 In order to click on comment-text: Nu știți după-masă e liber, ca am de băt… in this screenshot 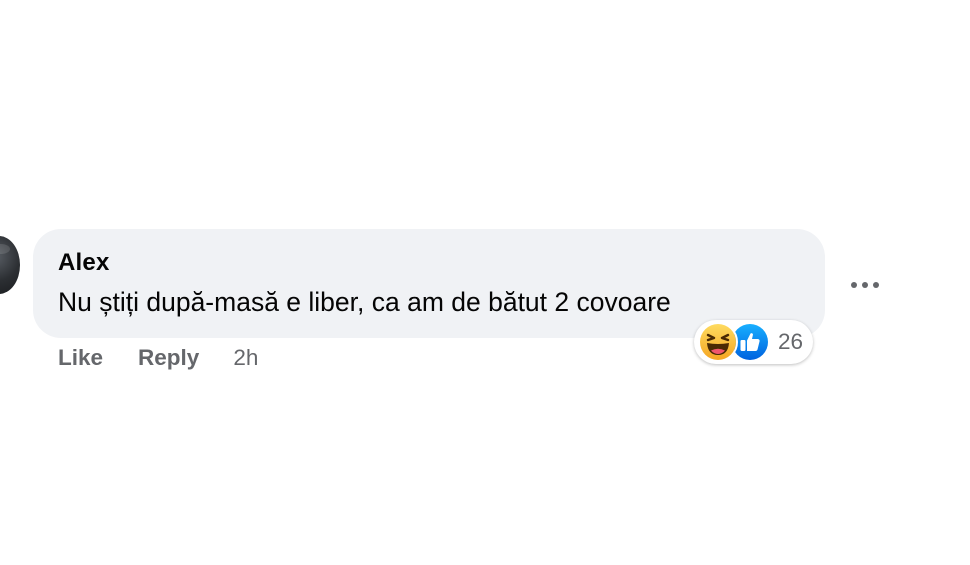, I will do `click(364, 302)`.